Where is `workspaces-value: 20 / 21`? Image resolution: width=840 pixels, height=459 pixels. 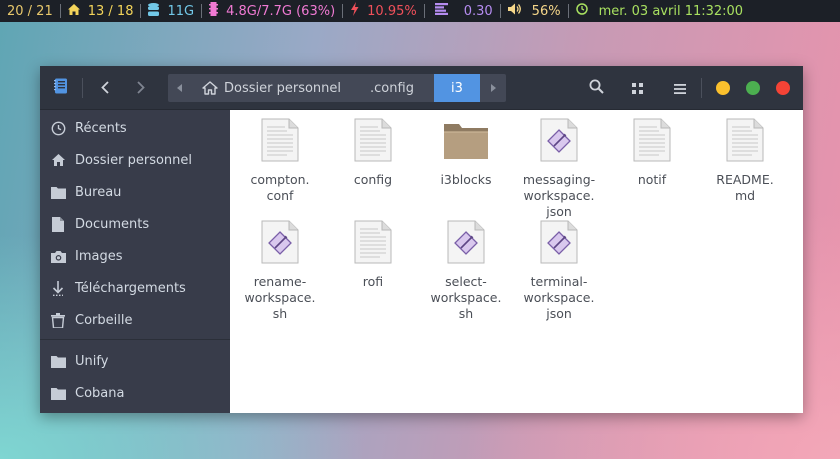
workspaces-value: 20 / 21 is located at coordinates (30, 11).